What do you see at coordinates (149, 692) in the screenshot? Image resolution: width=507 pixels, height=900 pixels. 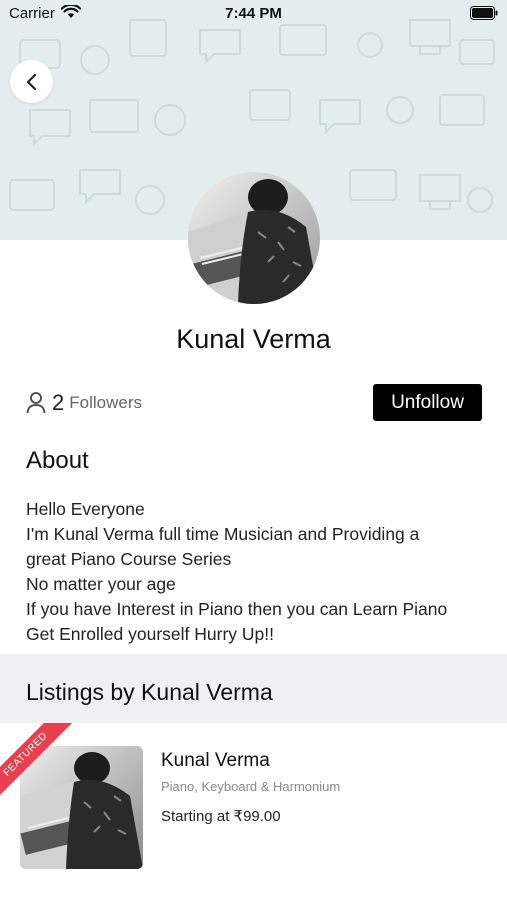 I see `listings-heading: Listings by Kunal Verma` at bounding box center [149, 692].